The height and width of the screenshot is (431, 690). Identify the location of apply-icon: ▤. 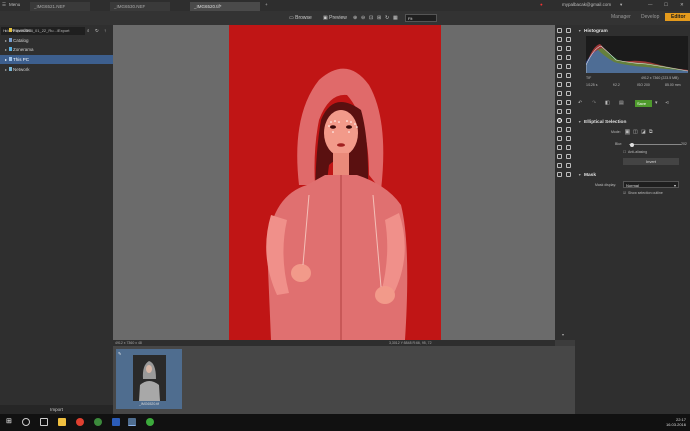
(621, 103).